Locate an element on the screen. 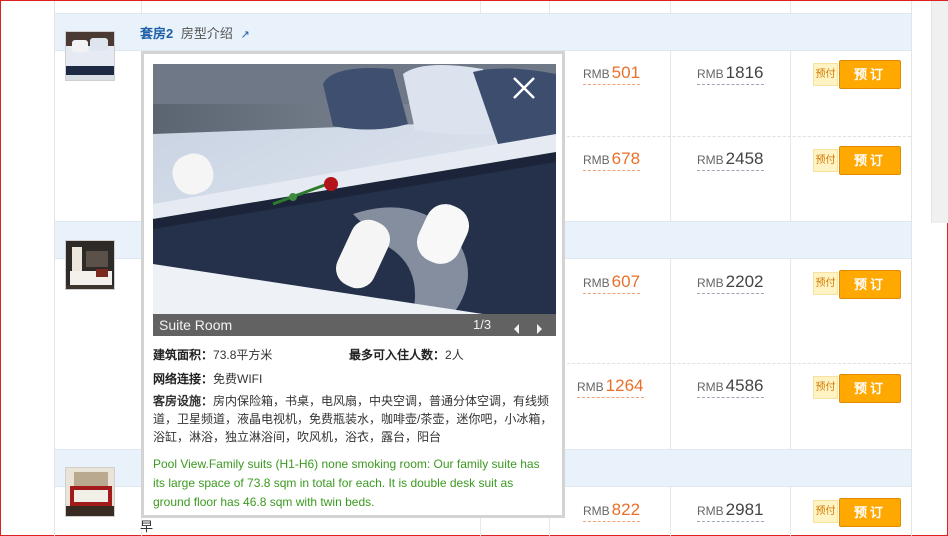  external-link-icon: ↗ is located at coordinates (245, 35).